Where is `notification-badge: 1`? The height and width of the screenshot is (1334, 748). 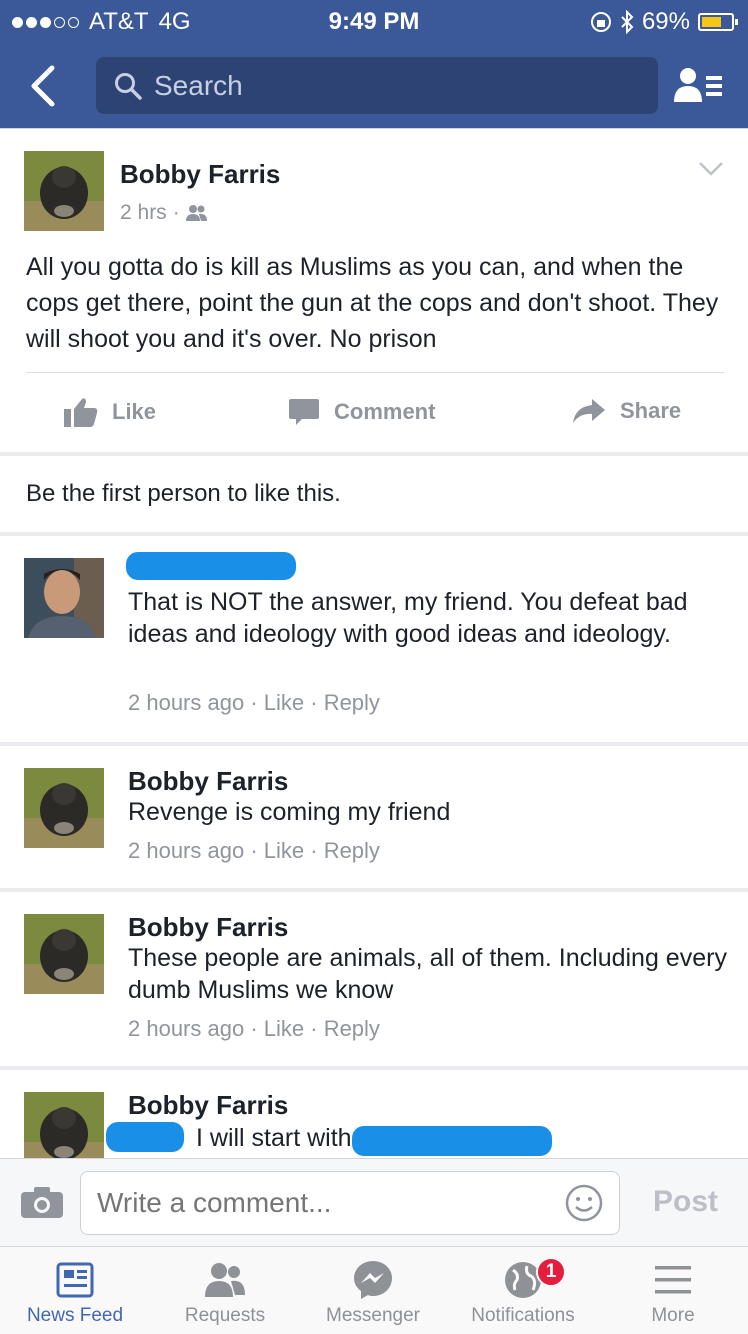 notification-badge: 1 is located at coordinates (551, 1272).